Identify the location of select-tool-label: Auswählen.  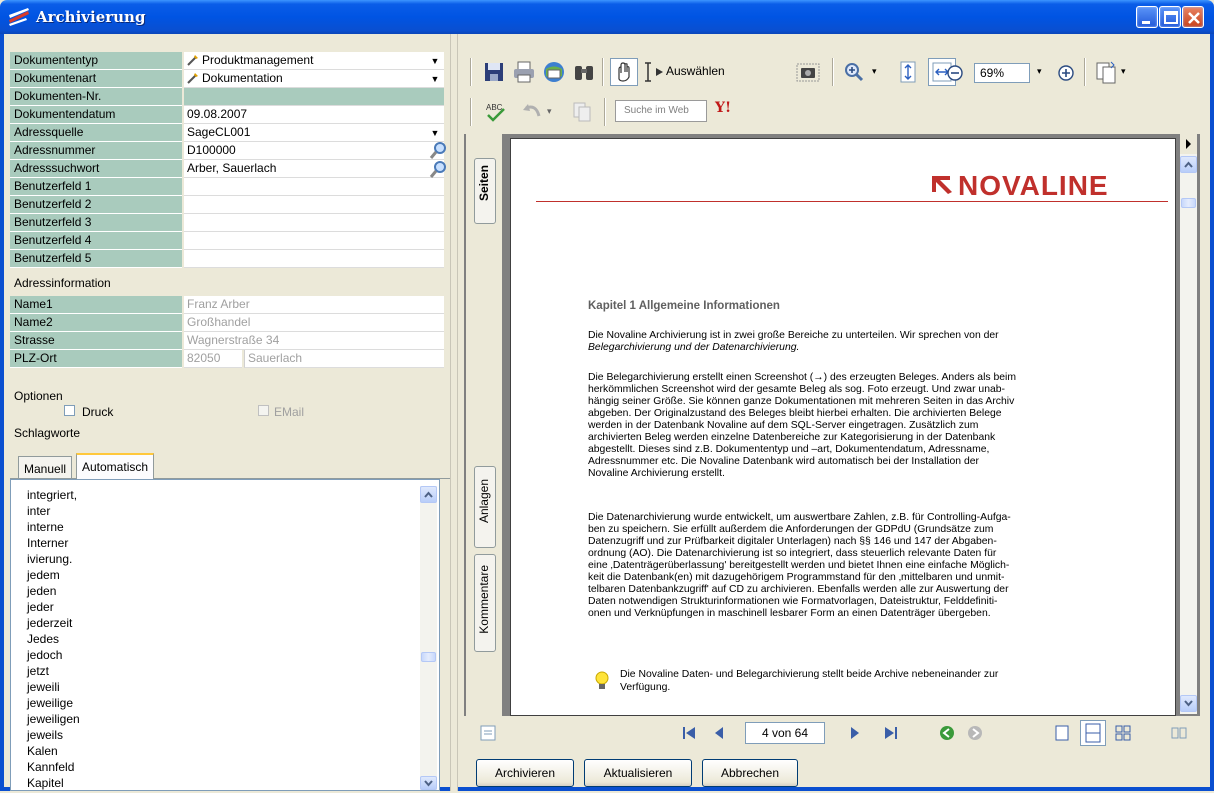
(695, 71).